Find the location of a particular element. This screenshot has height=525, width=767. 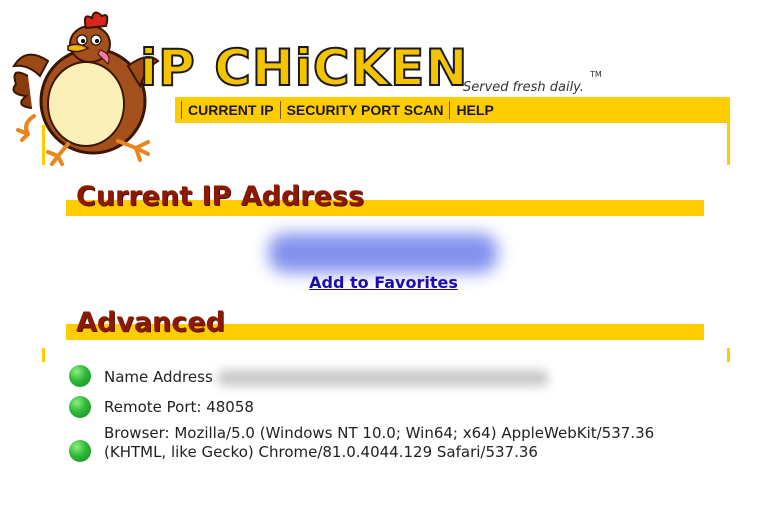

nav-current-ip: CURRENT IP is located at coordinates (231, 110).